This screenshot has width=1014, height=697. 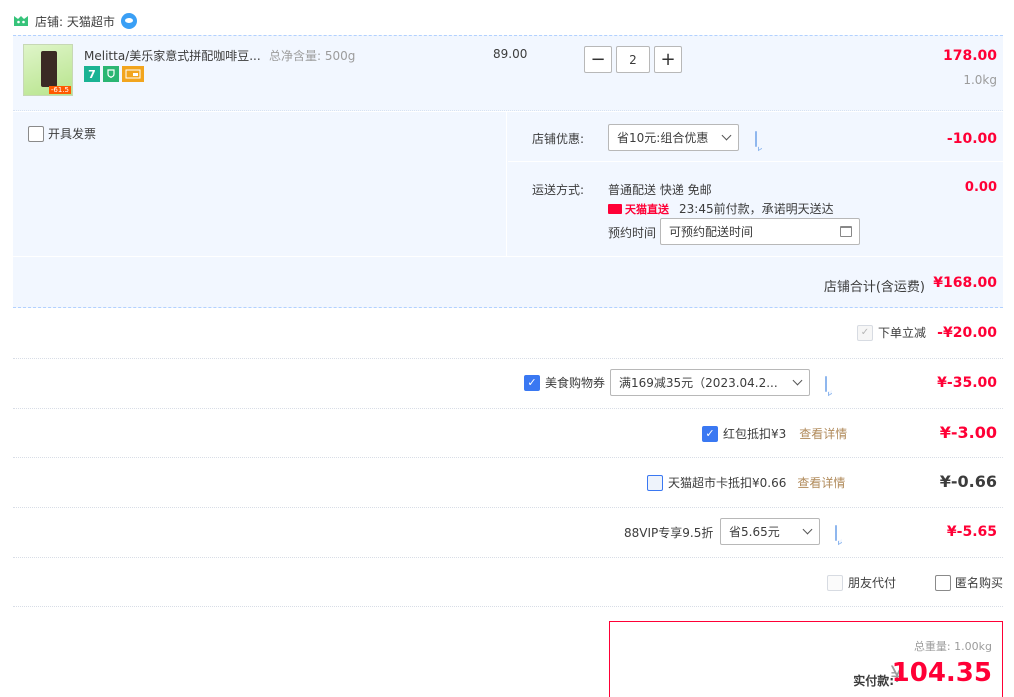 I want to click on credit-card-icon, so click(x=133, y=74).